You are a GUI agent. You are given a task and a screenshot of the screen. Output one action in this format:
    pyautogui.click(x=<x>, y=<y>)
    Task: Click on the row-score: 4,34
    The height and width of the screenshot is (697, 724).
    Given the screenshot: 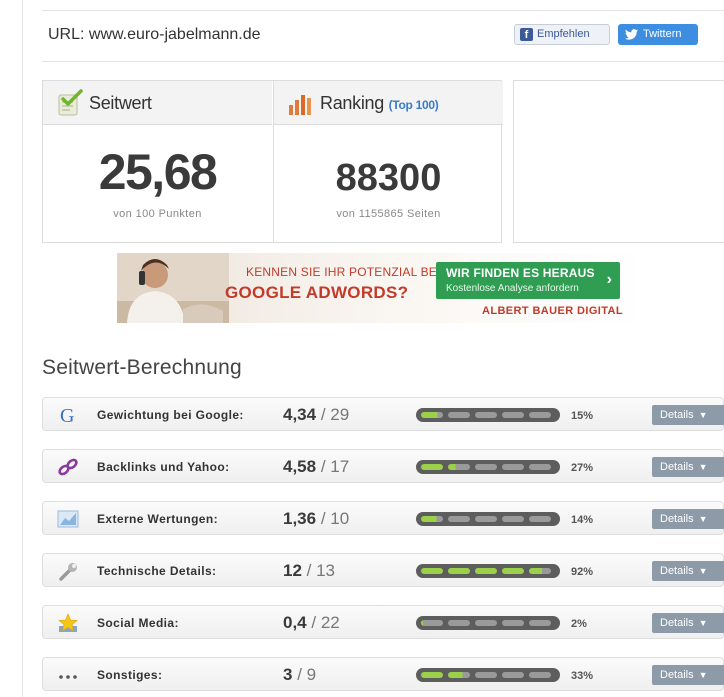 What is the action you would take?
    pyautogui.click(x=300, y=414)
    